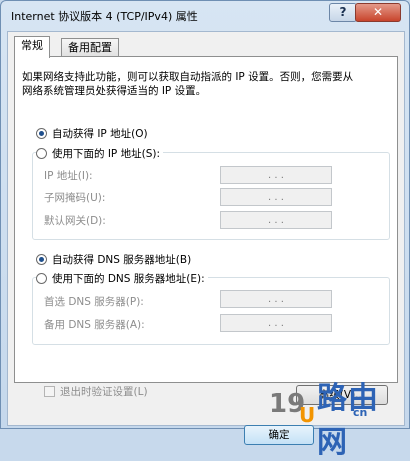  What do you see at coordinates (343, 12) in the screenshot?
I see `help-button: ?` at bounding box center [343, 12].